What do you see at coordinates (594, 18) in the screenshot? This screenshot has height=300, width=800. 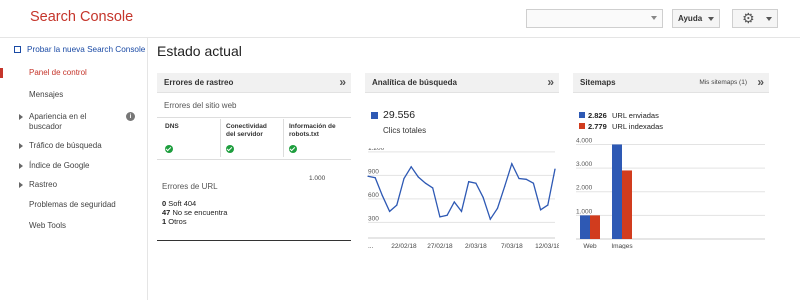 I see `property-selector` at bounding box center [594, 18].